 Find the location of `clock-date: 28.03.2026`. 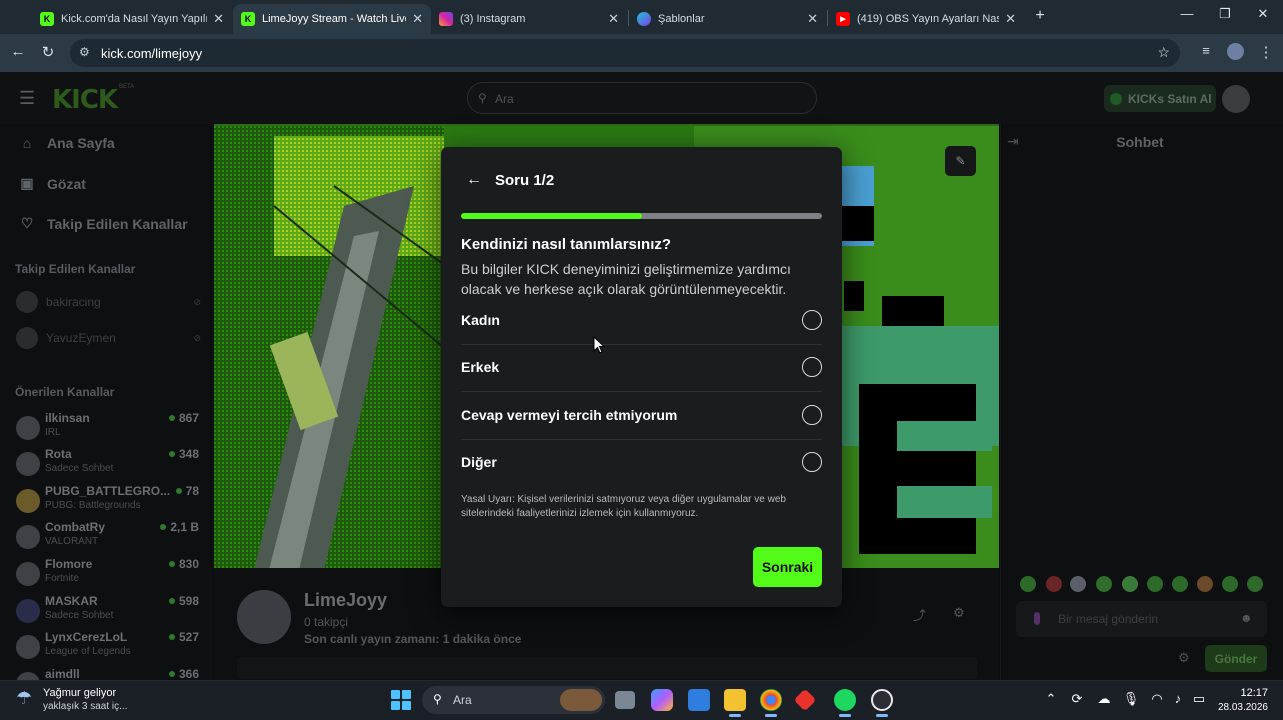

clock-date: 28.03.2026 is located at coordinates (1240, 707).